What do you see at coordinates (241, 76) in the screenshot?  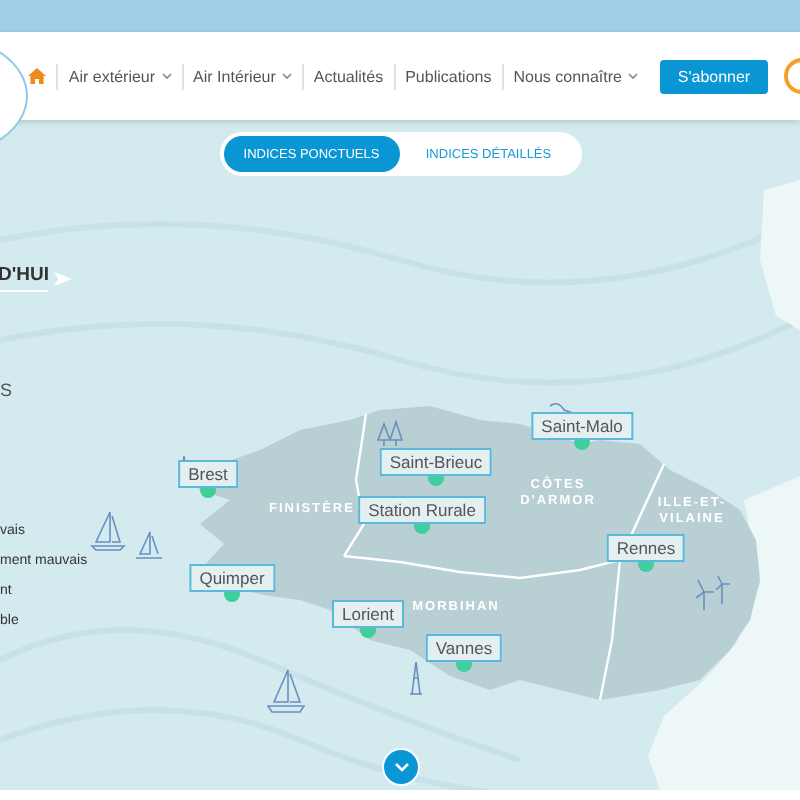 I see `nav-link: Air Intérieur` at bounding box center [241, 76].